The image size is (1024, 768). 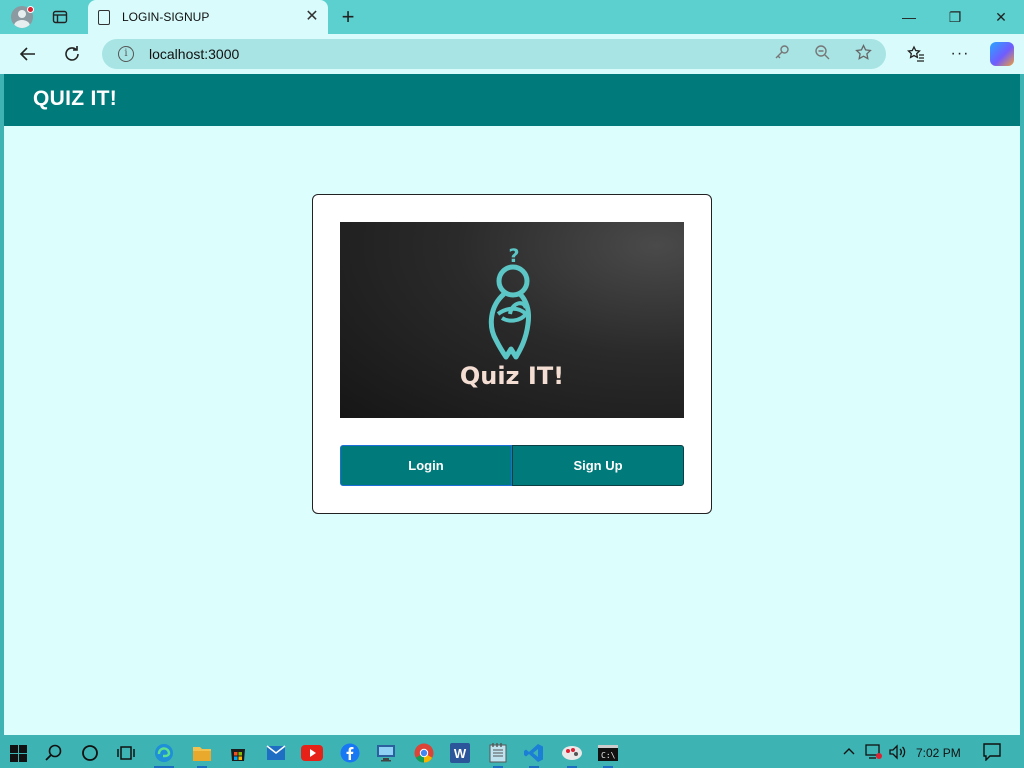 I want to click on copilot-icon, so click(x=1002, y=54).